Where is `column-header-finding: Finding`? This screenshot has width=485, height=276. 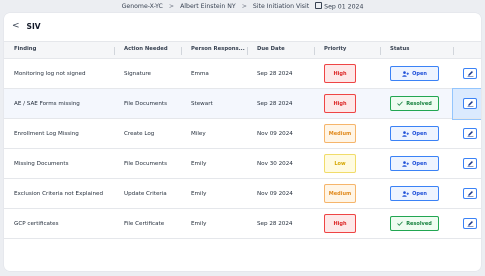 column-header-finding: Finding is located at coordinates (59, 50).